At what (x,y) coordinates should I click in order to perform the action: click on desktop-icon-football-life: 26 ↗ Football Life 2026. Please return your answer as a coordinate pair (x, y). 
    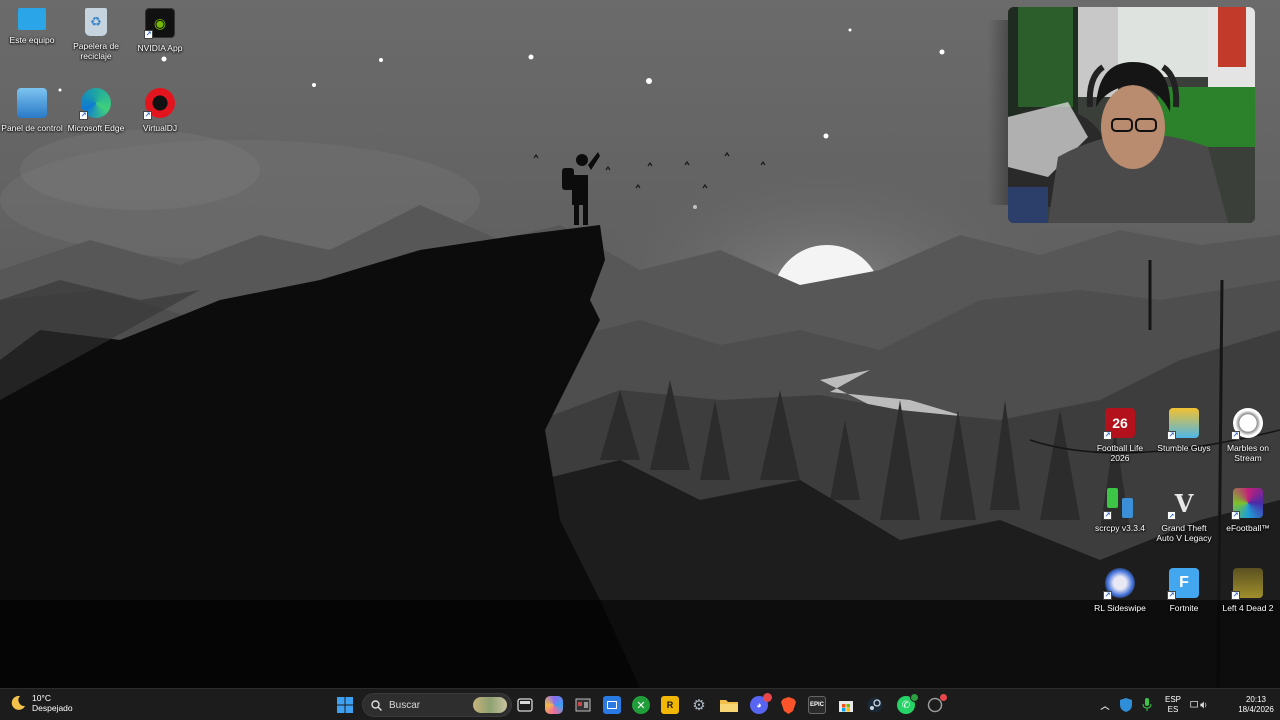
    Looking at the image, I should click on (1120, 436).